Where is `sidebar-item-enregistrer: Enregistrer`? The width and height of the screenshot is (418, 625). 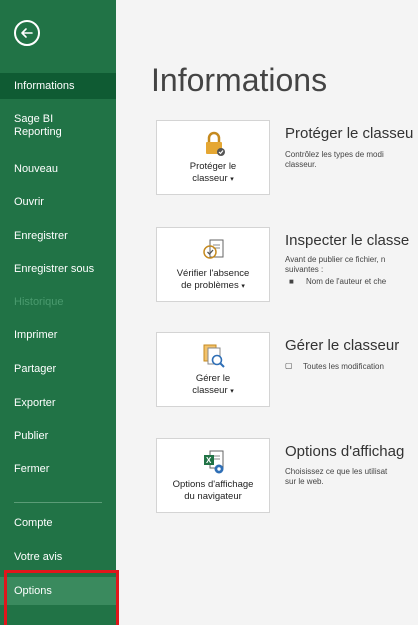 sidebar-item-enregistrer: Enregistrer is located at coordinates (58, 236).